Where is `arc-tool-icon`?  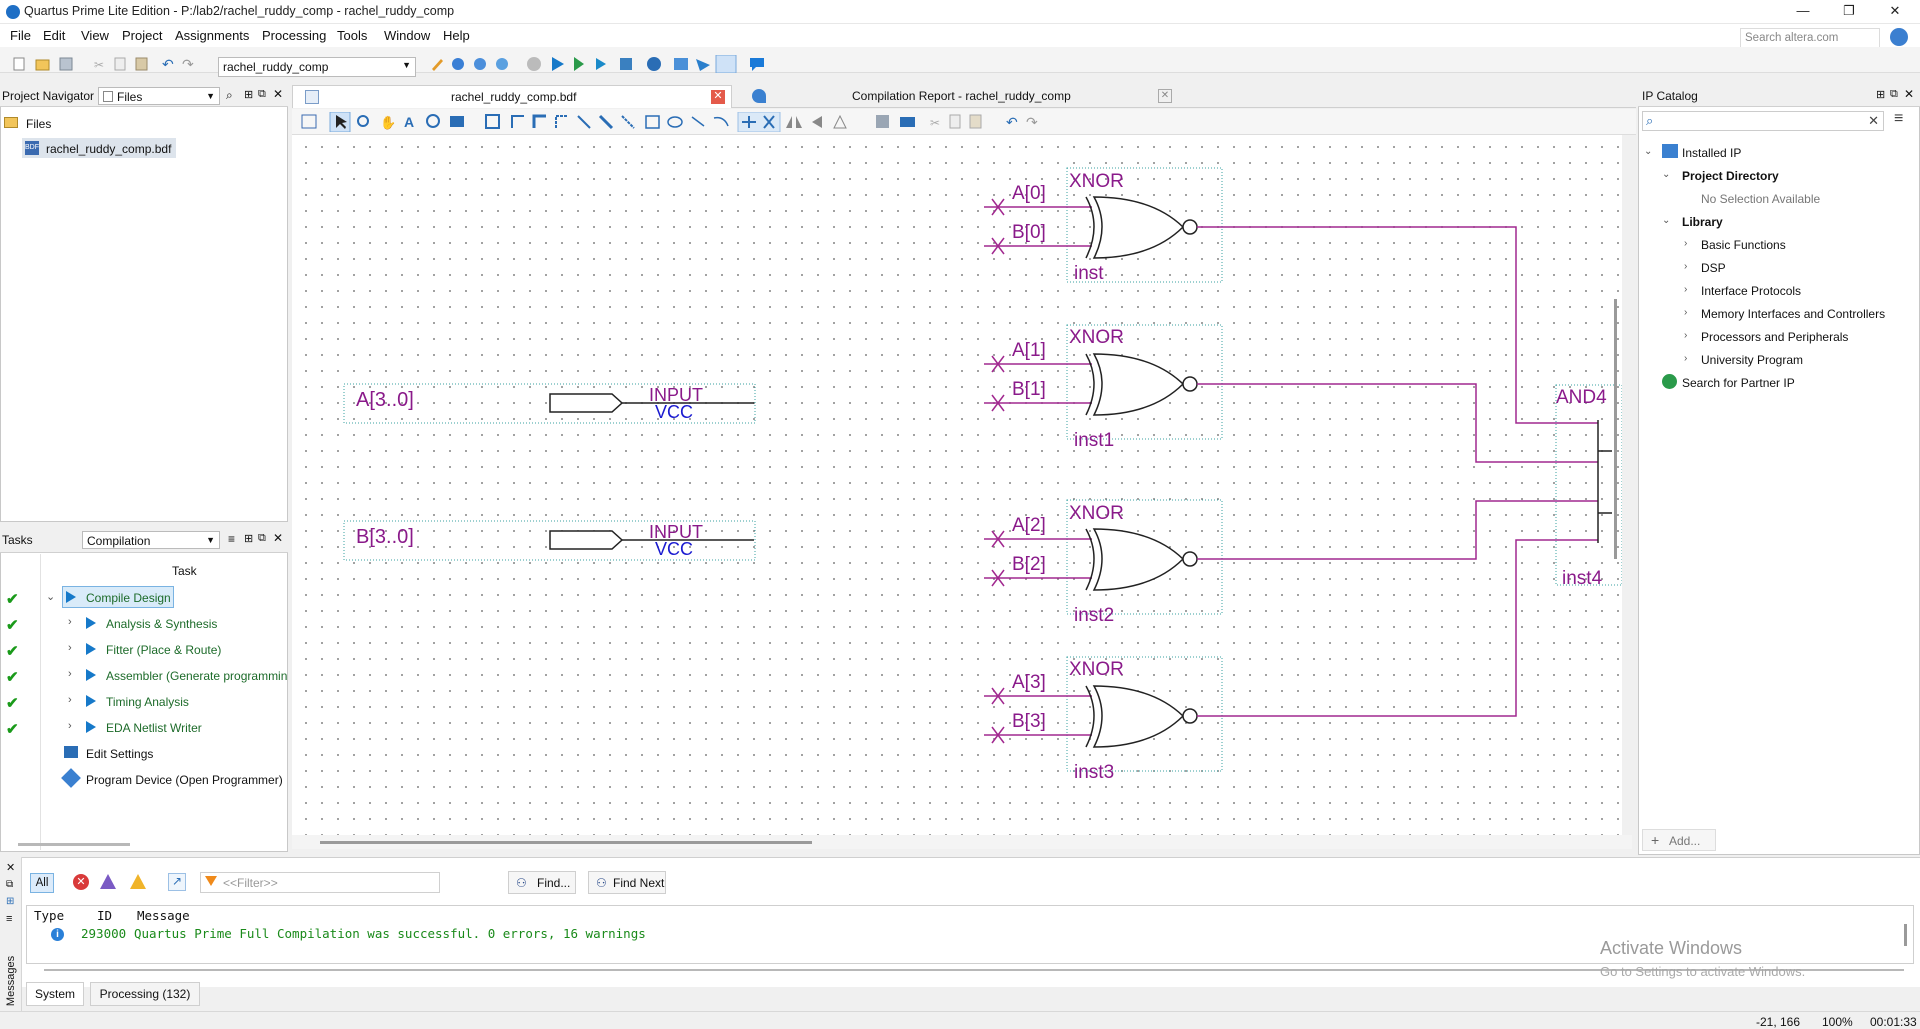
arc-tool-icon is located at coordinates (721, 121).